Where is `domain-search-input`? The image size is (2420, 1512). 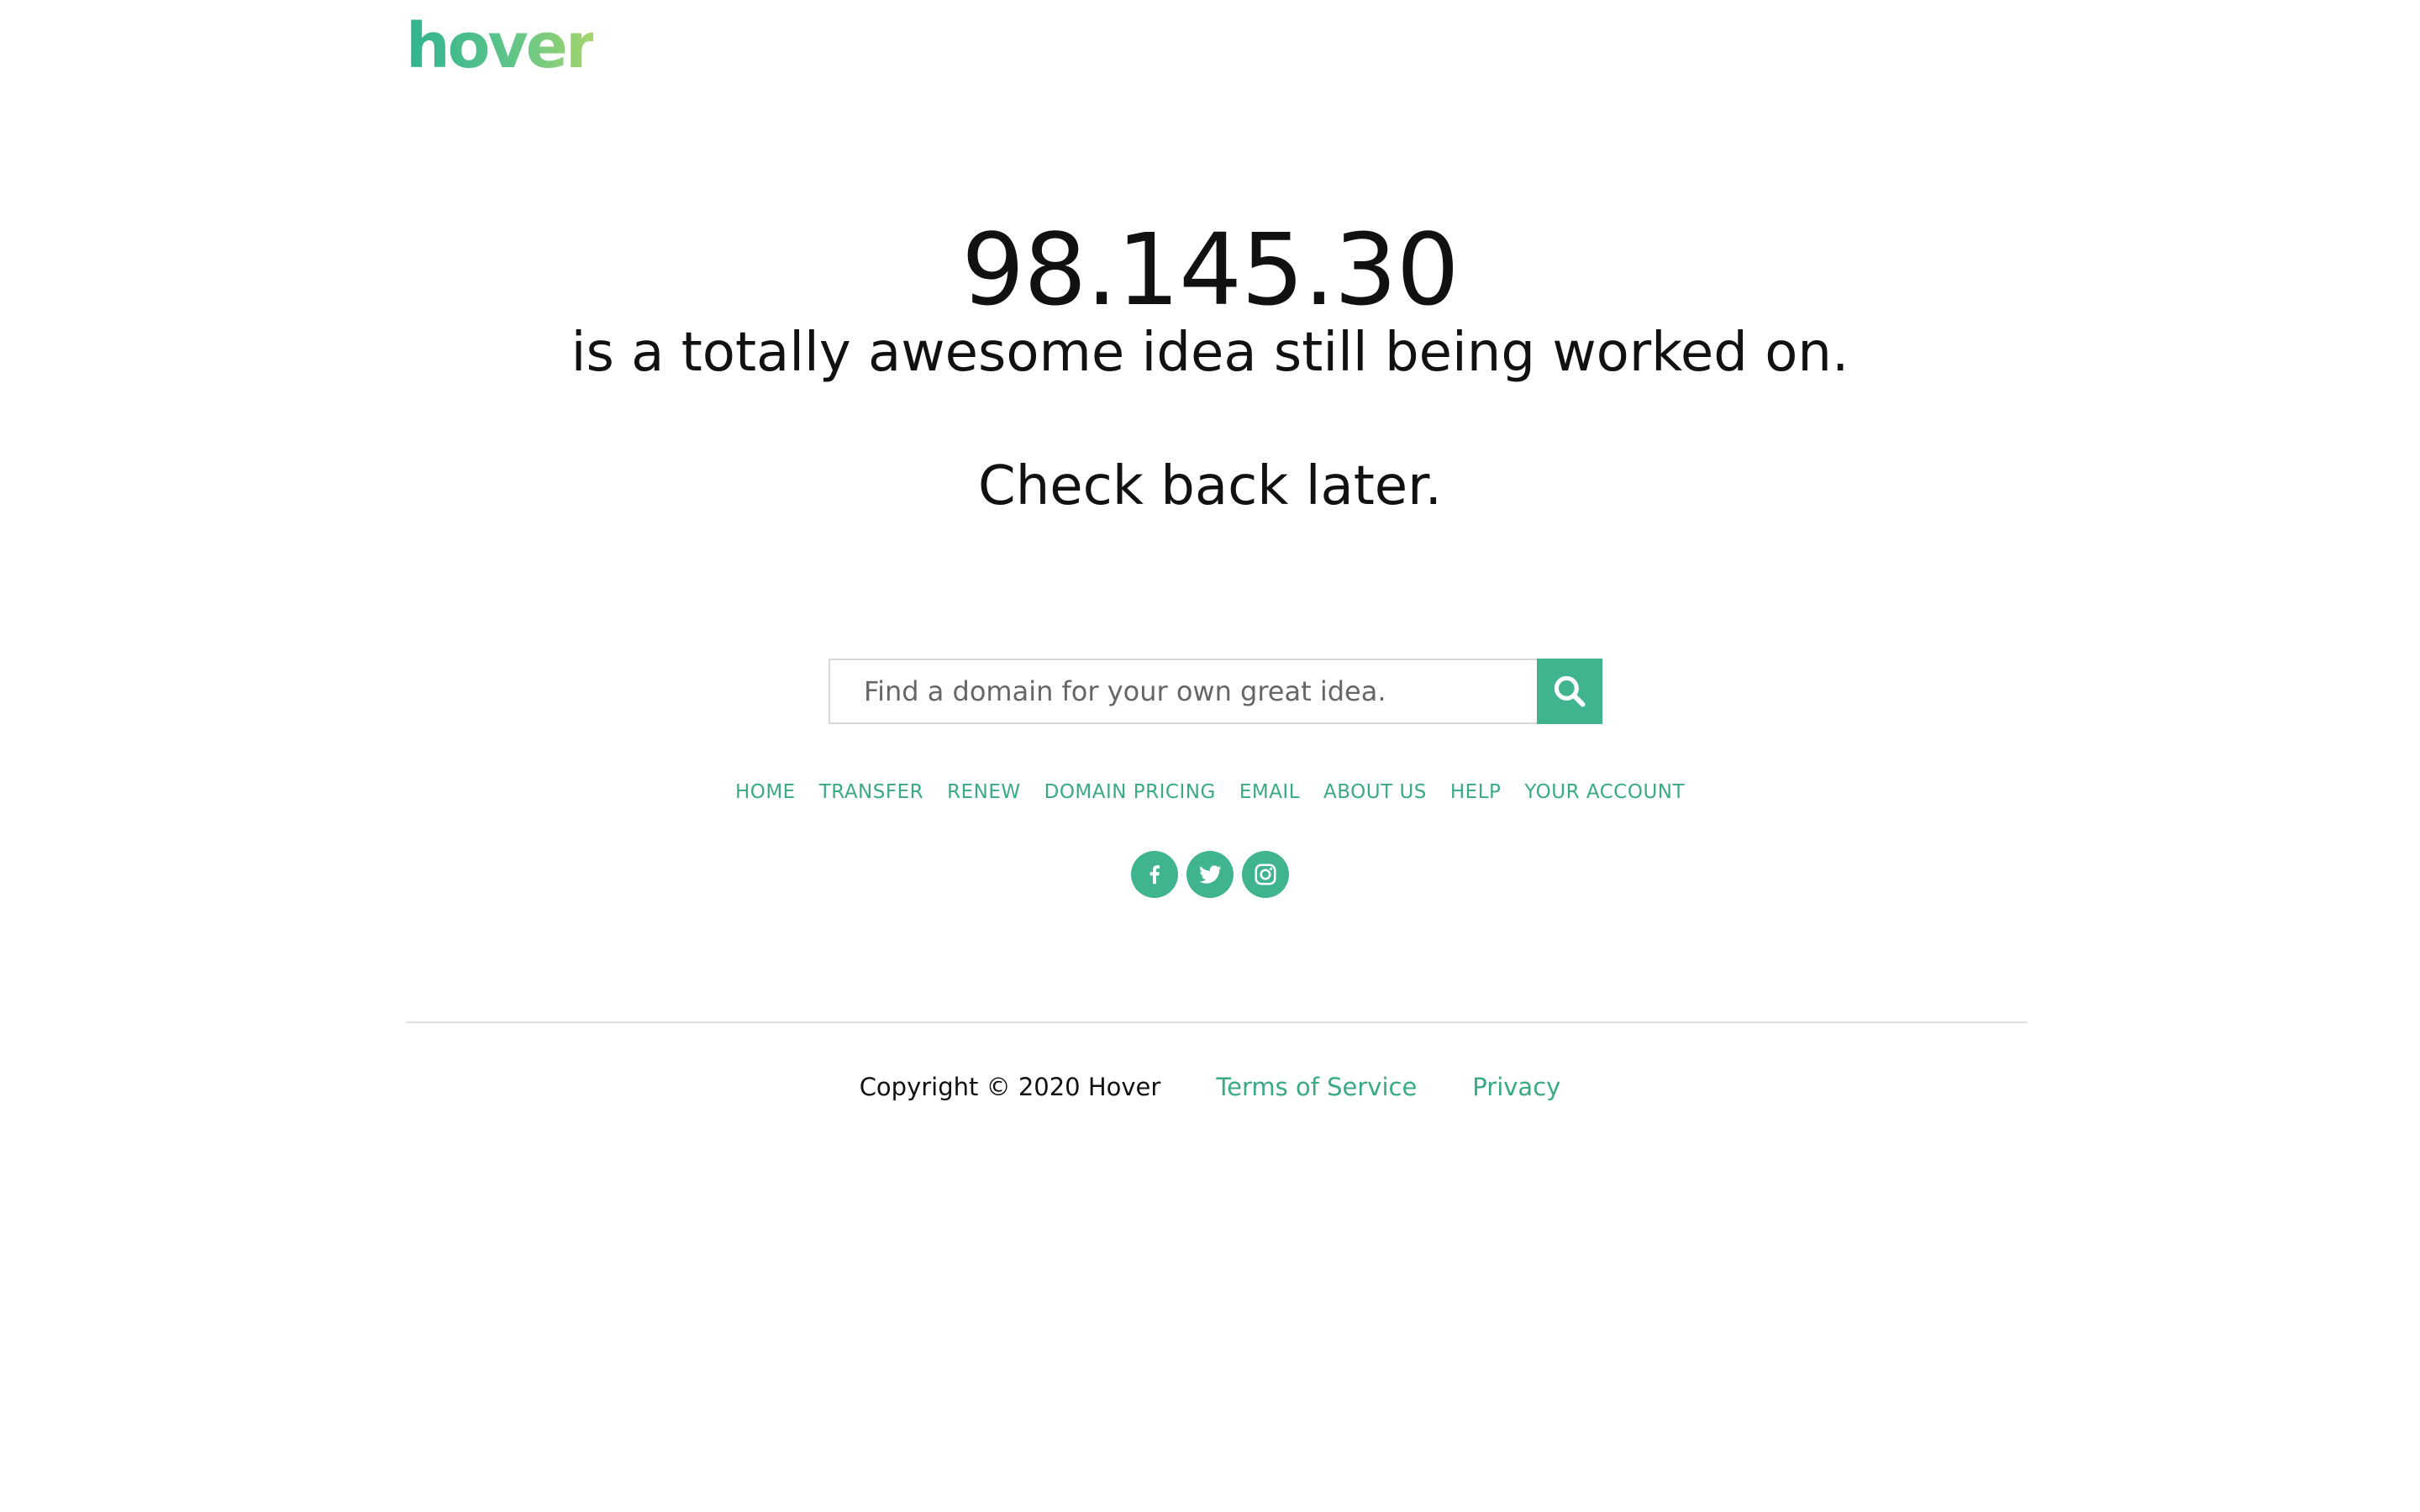
domain-search-input is located at coordinates (1183, 691).